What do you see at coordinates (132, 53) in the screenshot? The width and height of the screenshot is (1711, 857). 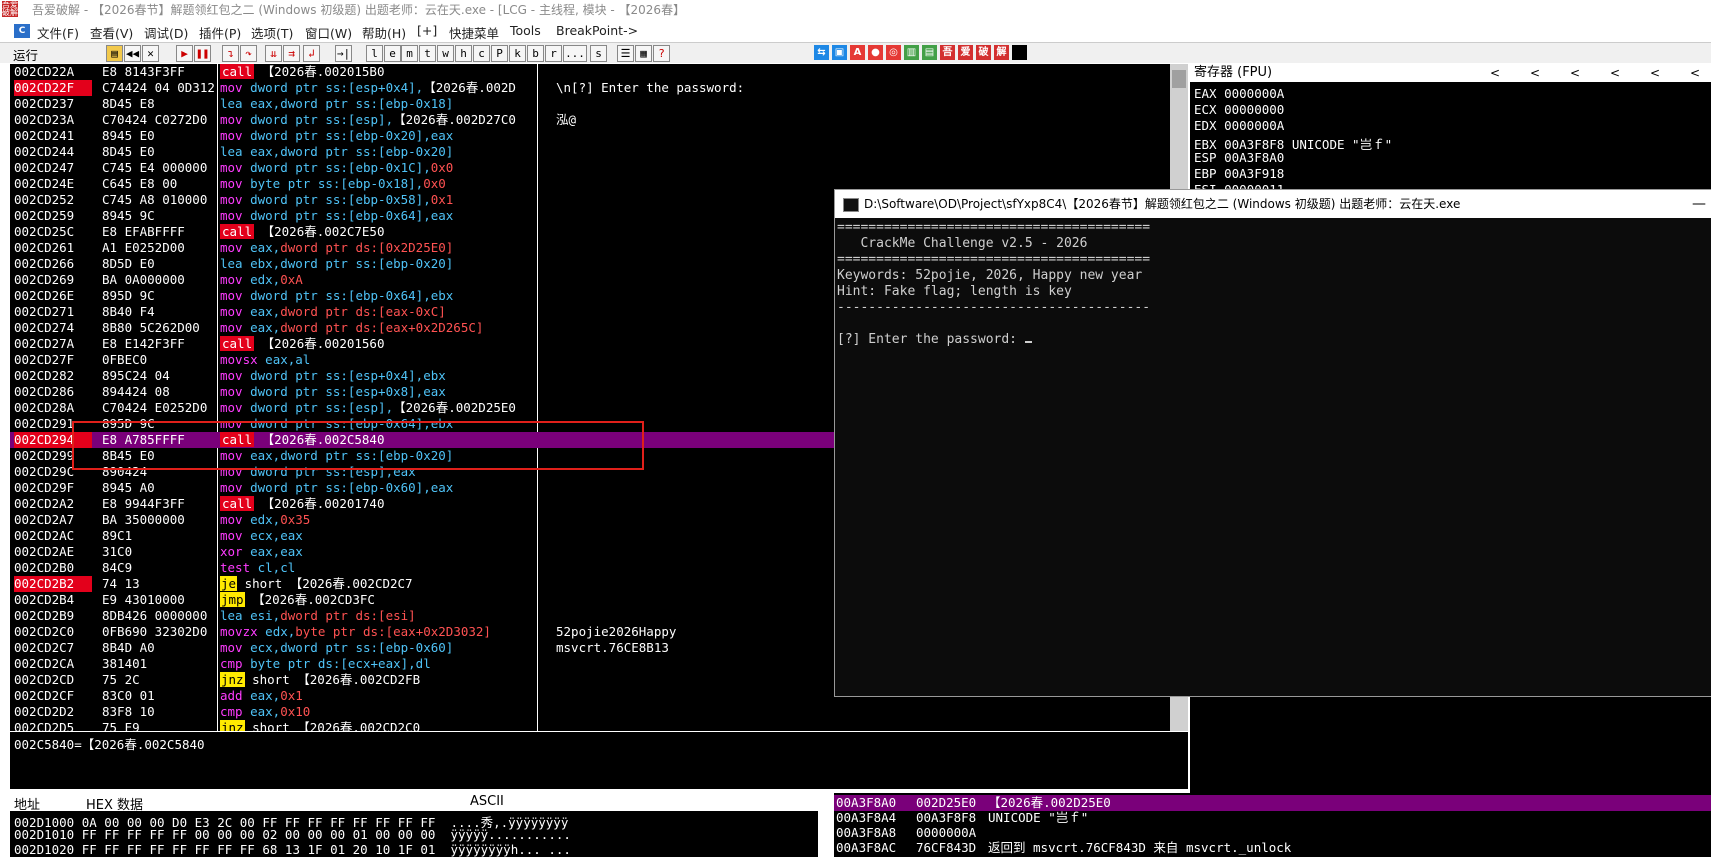 I see `rewind-icon: ◀◀` at bounding box center [132, 53].